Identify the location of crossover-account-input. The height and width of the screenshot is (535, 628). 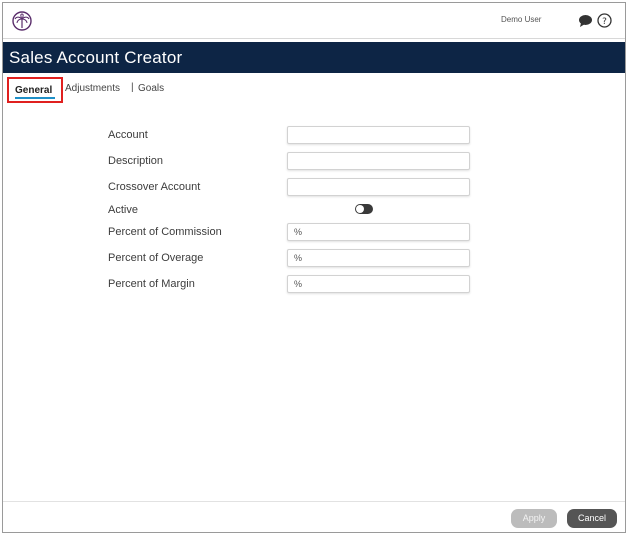
(378, 187).